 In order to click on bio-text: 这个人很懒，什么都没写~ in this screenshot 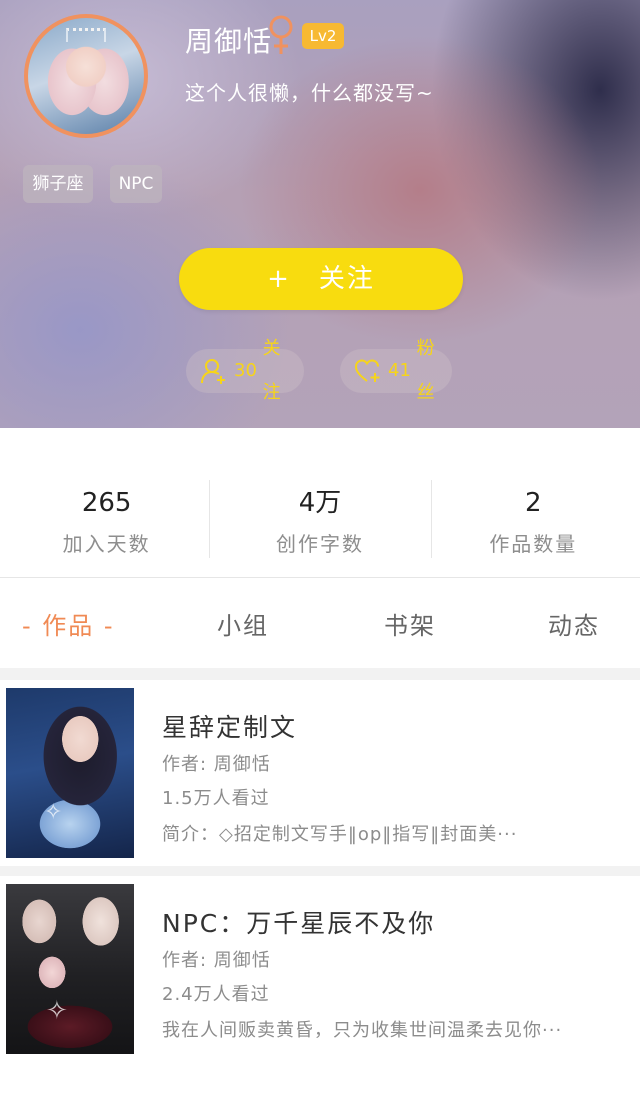, I will do `click(309, 93)`.